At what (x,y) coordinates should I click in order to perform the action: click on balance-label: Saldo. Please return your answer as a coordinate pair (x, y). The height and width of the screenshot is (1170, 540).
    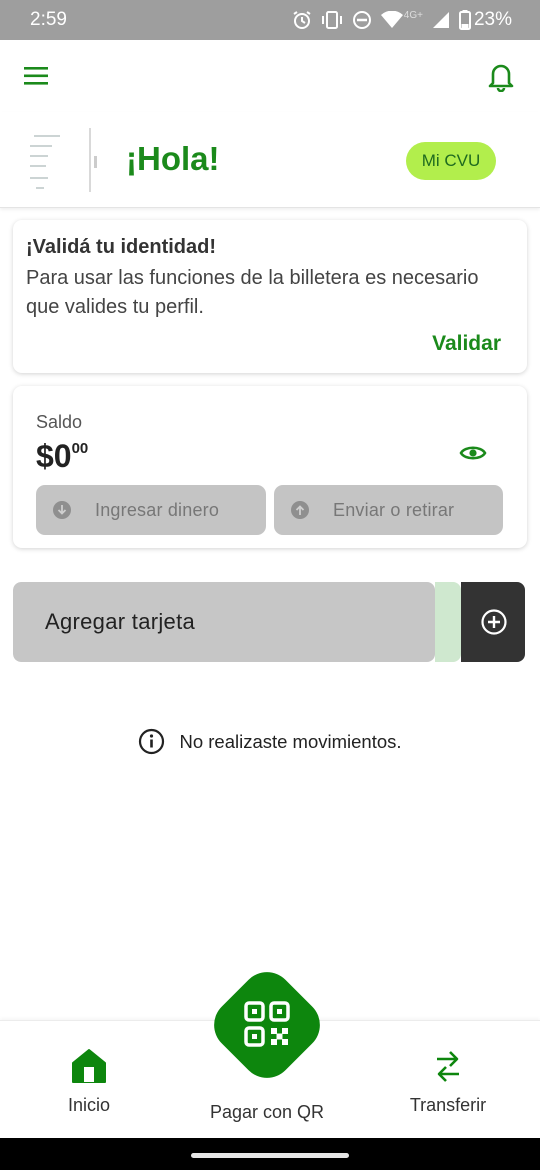
    Looking at the image, I should click on (59, 422).